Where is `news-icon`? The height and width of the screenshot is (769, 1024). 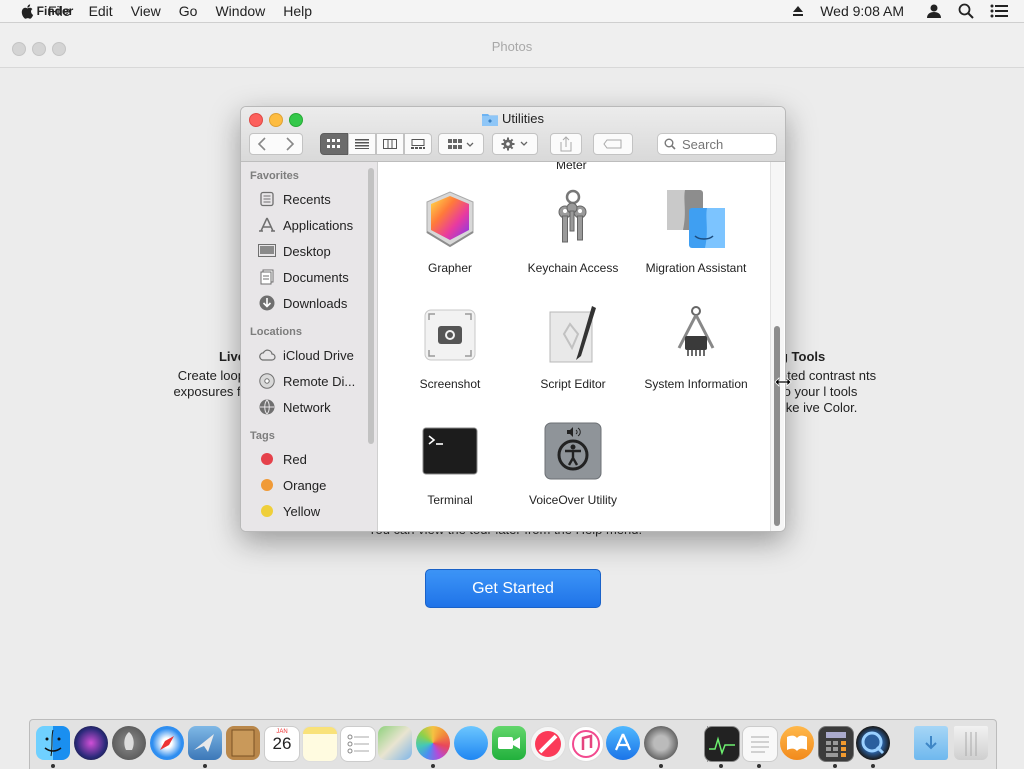 news-icon is located at coordinates (548, 744).